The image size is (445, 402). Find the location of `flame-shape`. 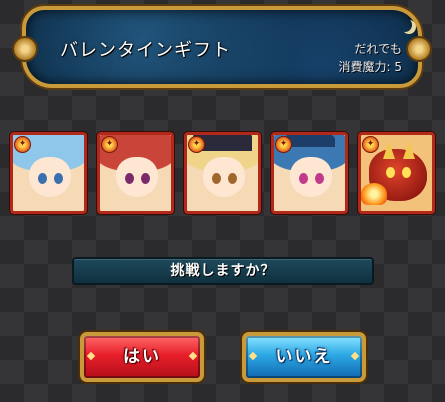

flame-shape is located at coordinates (374, 194).